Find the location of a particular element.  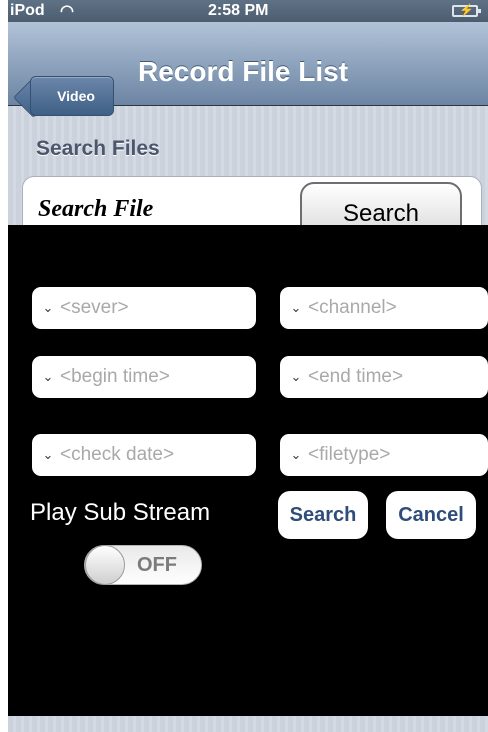

channel-select: ⌄ <channel> is located at coordinates (384, 308).